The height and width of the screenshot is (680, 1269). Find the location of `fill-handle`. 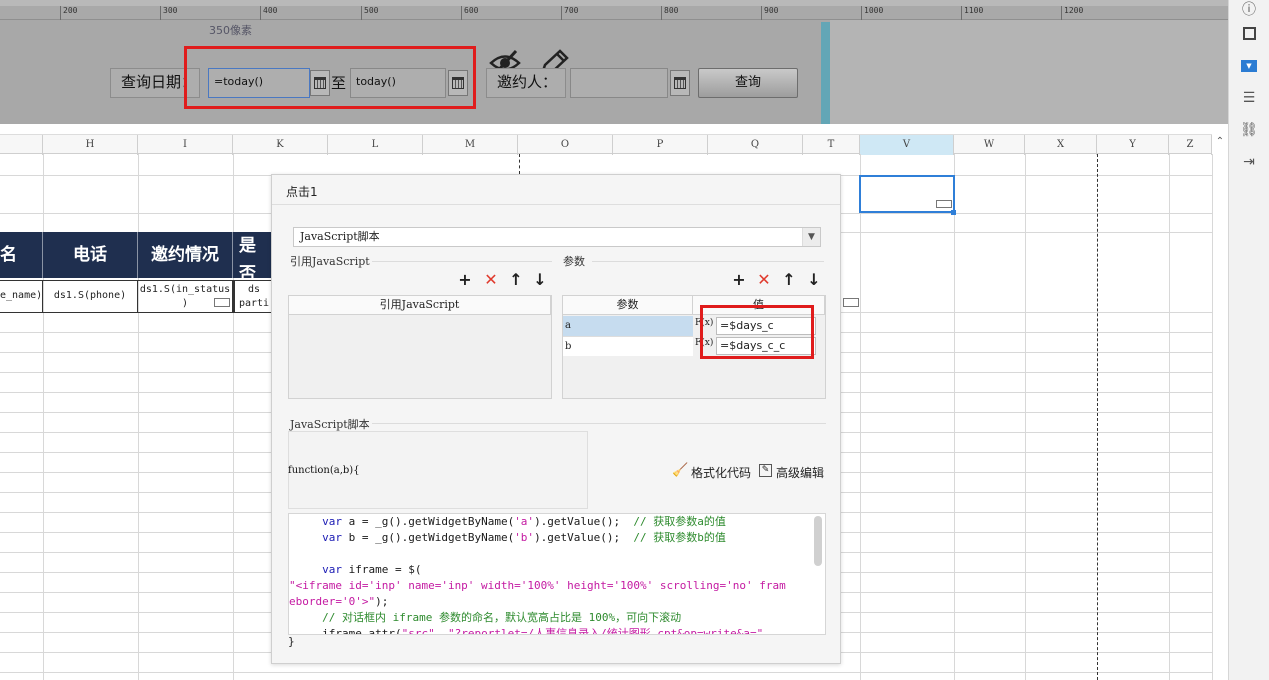

fill-handle is located at coordinates (953, 212).